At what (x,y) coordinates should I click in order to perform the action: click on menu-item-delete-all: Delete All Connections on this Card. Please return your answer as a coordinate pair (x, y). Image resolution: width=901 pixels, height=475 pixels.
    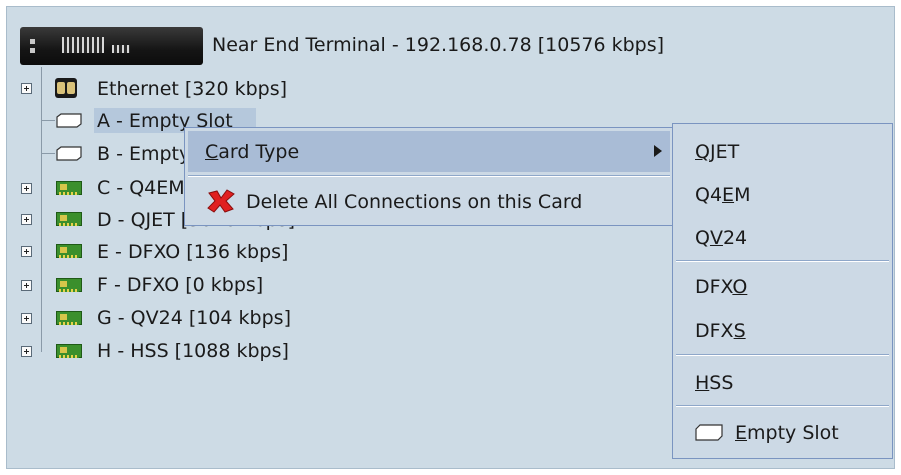
    Looking at the image, I should click on (429, 201).